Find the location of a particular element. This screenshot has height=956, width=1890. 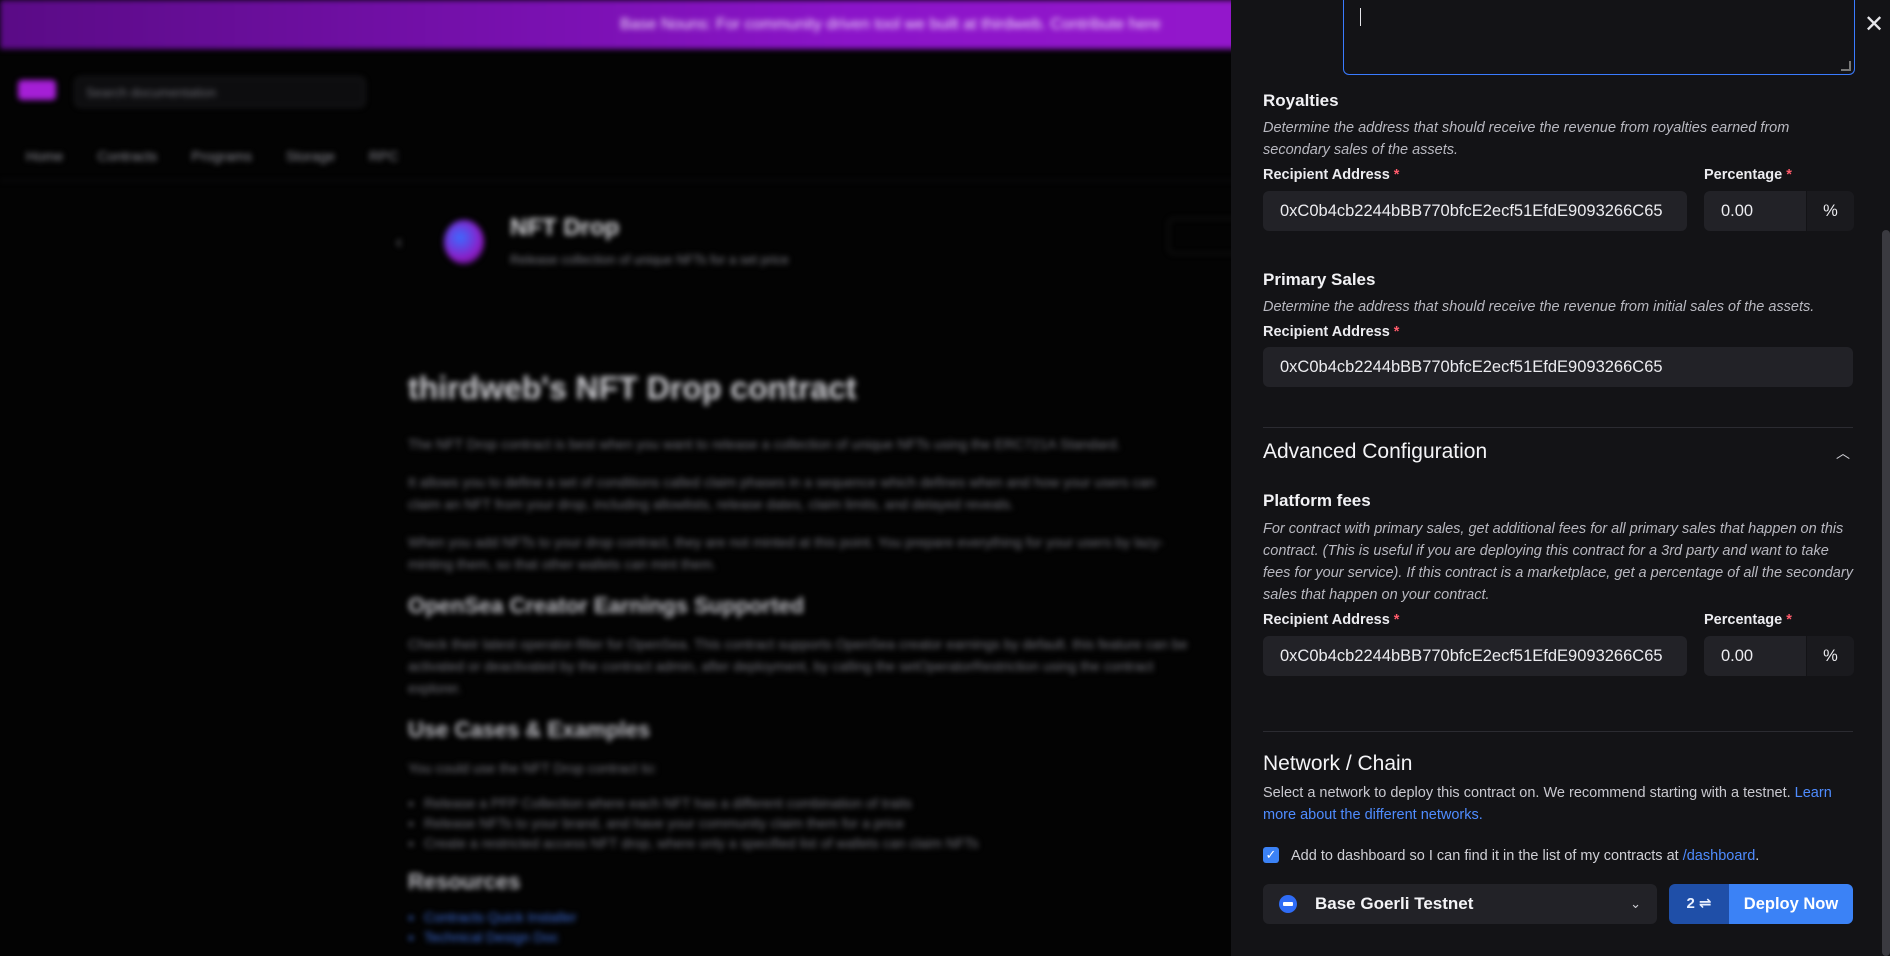

primary-sales-title: Primary Sales is located at coordinates (1319, 279).